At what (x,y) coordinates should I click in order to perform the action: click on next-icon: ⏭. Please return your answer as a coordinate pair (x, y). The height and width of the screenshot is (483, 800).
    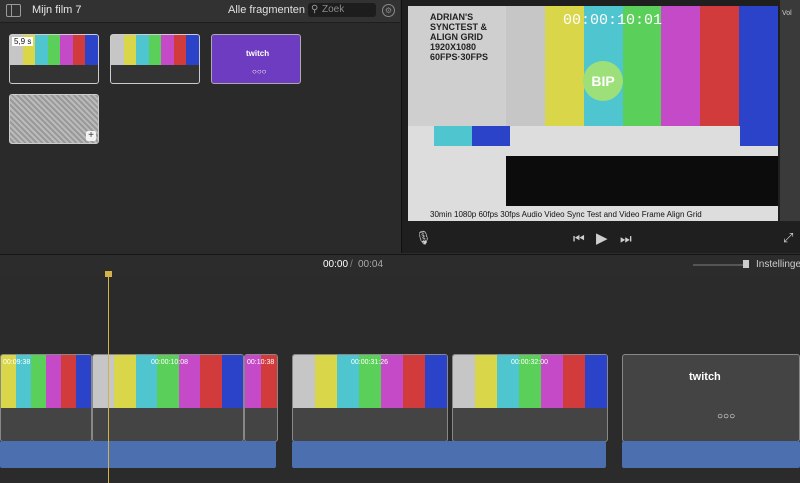
    Looking at the image, I should click on (626, 239).